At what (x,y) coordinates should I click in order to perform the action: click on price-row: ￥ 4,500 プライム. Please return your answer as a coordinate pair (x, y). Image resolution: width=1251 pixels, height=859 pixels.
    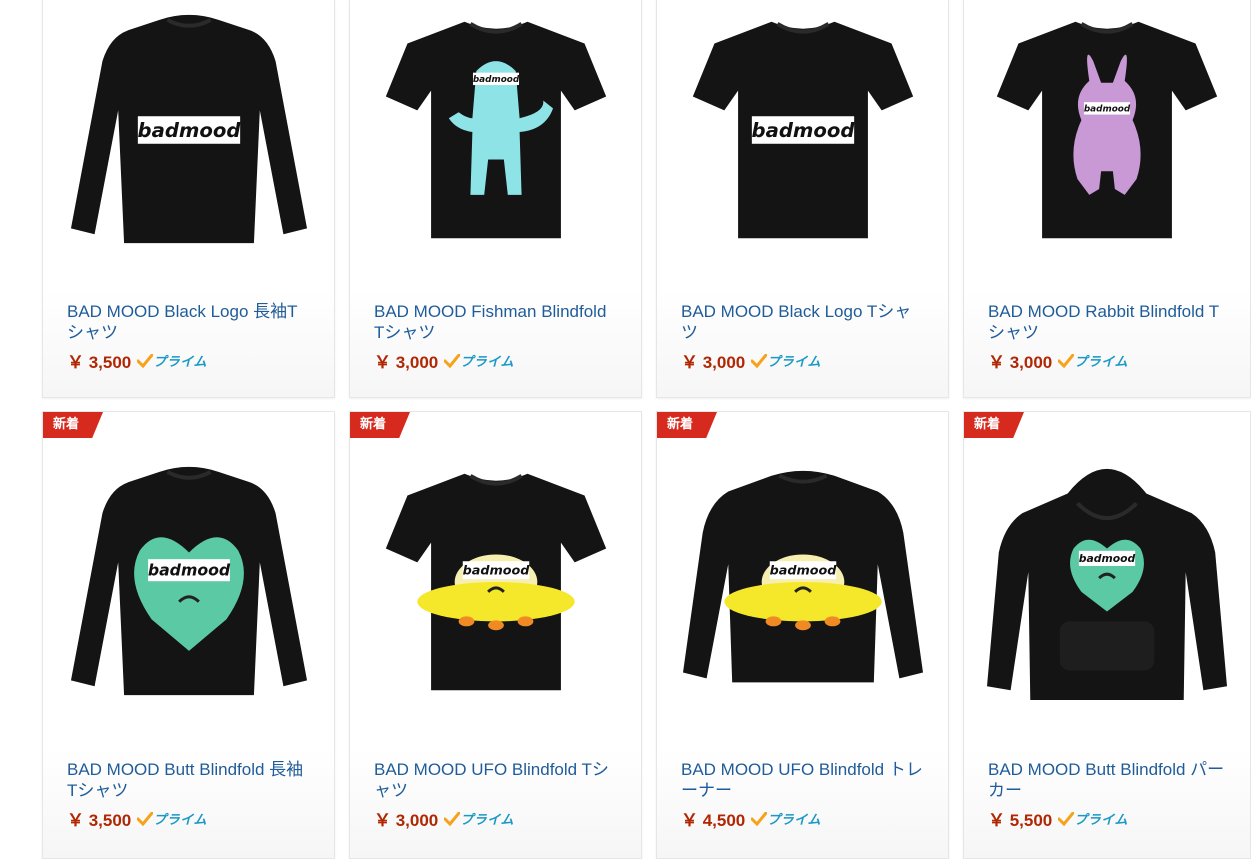
    Looking at the image, I should click on (802, 818).